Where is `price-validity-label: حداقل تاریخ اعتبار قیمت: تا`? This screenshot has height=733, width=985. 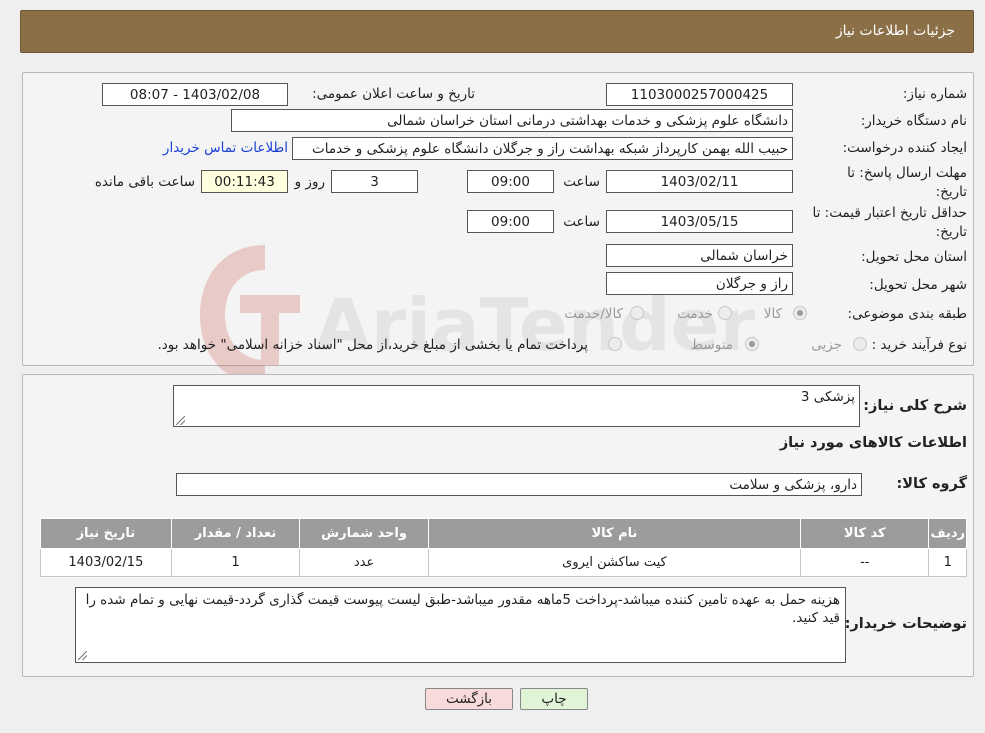 price-validity-label: حداقل تاریخ اعتبار قیمت: تا is located at coordinates (889, 213).